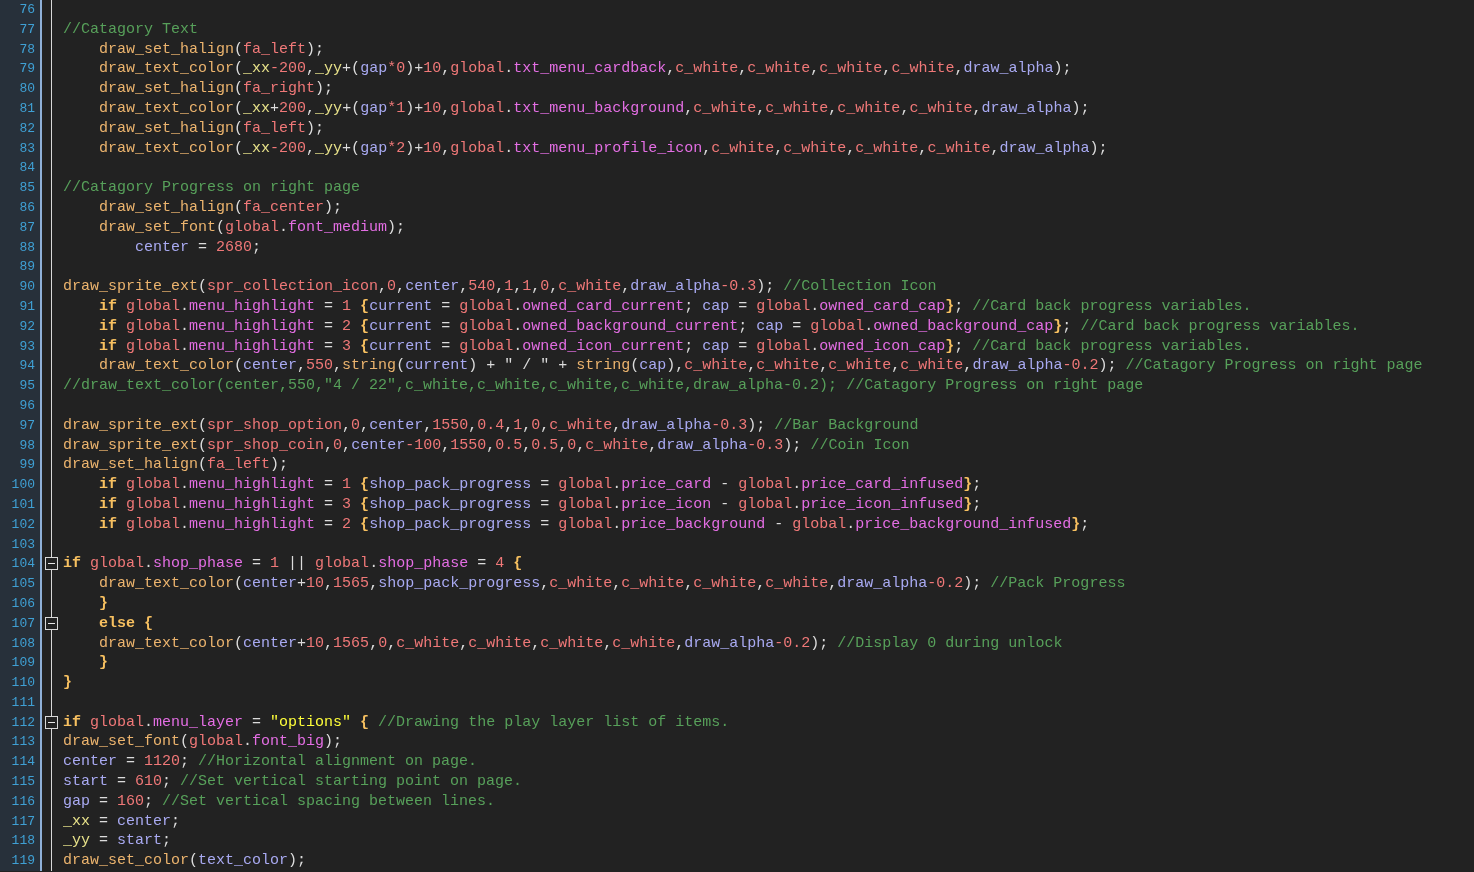 The height and width of the screenshot is (872, 1474). I want to click on line-number: 85, so click(21, 188).